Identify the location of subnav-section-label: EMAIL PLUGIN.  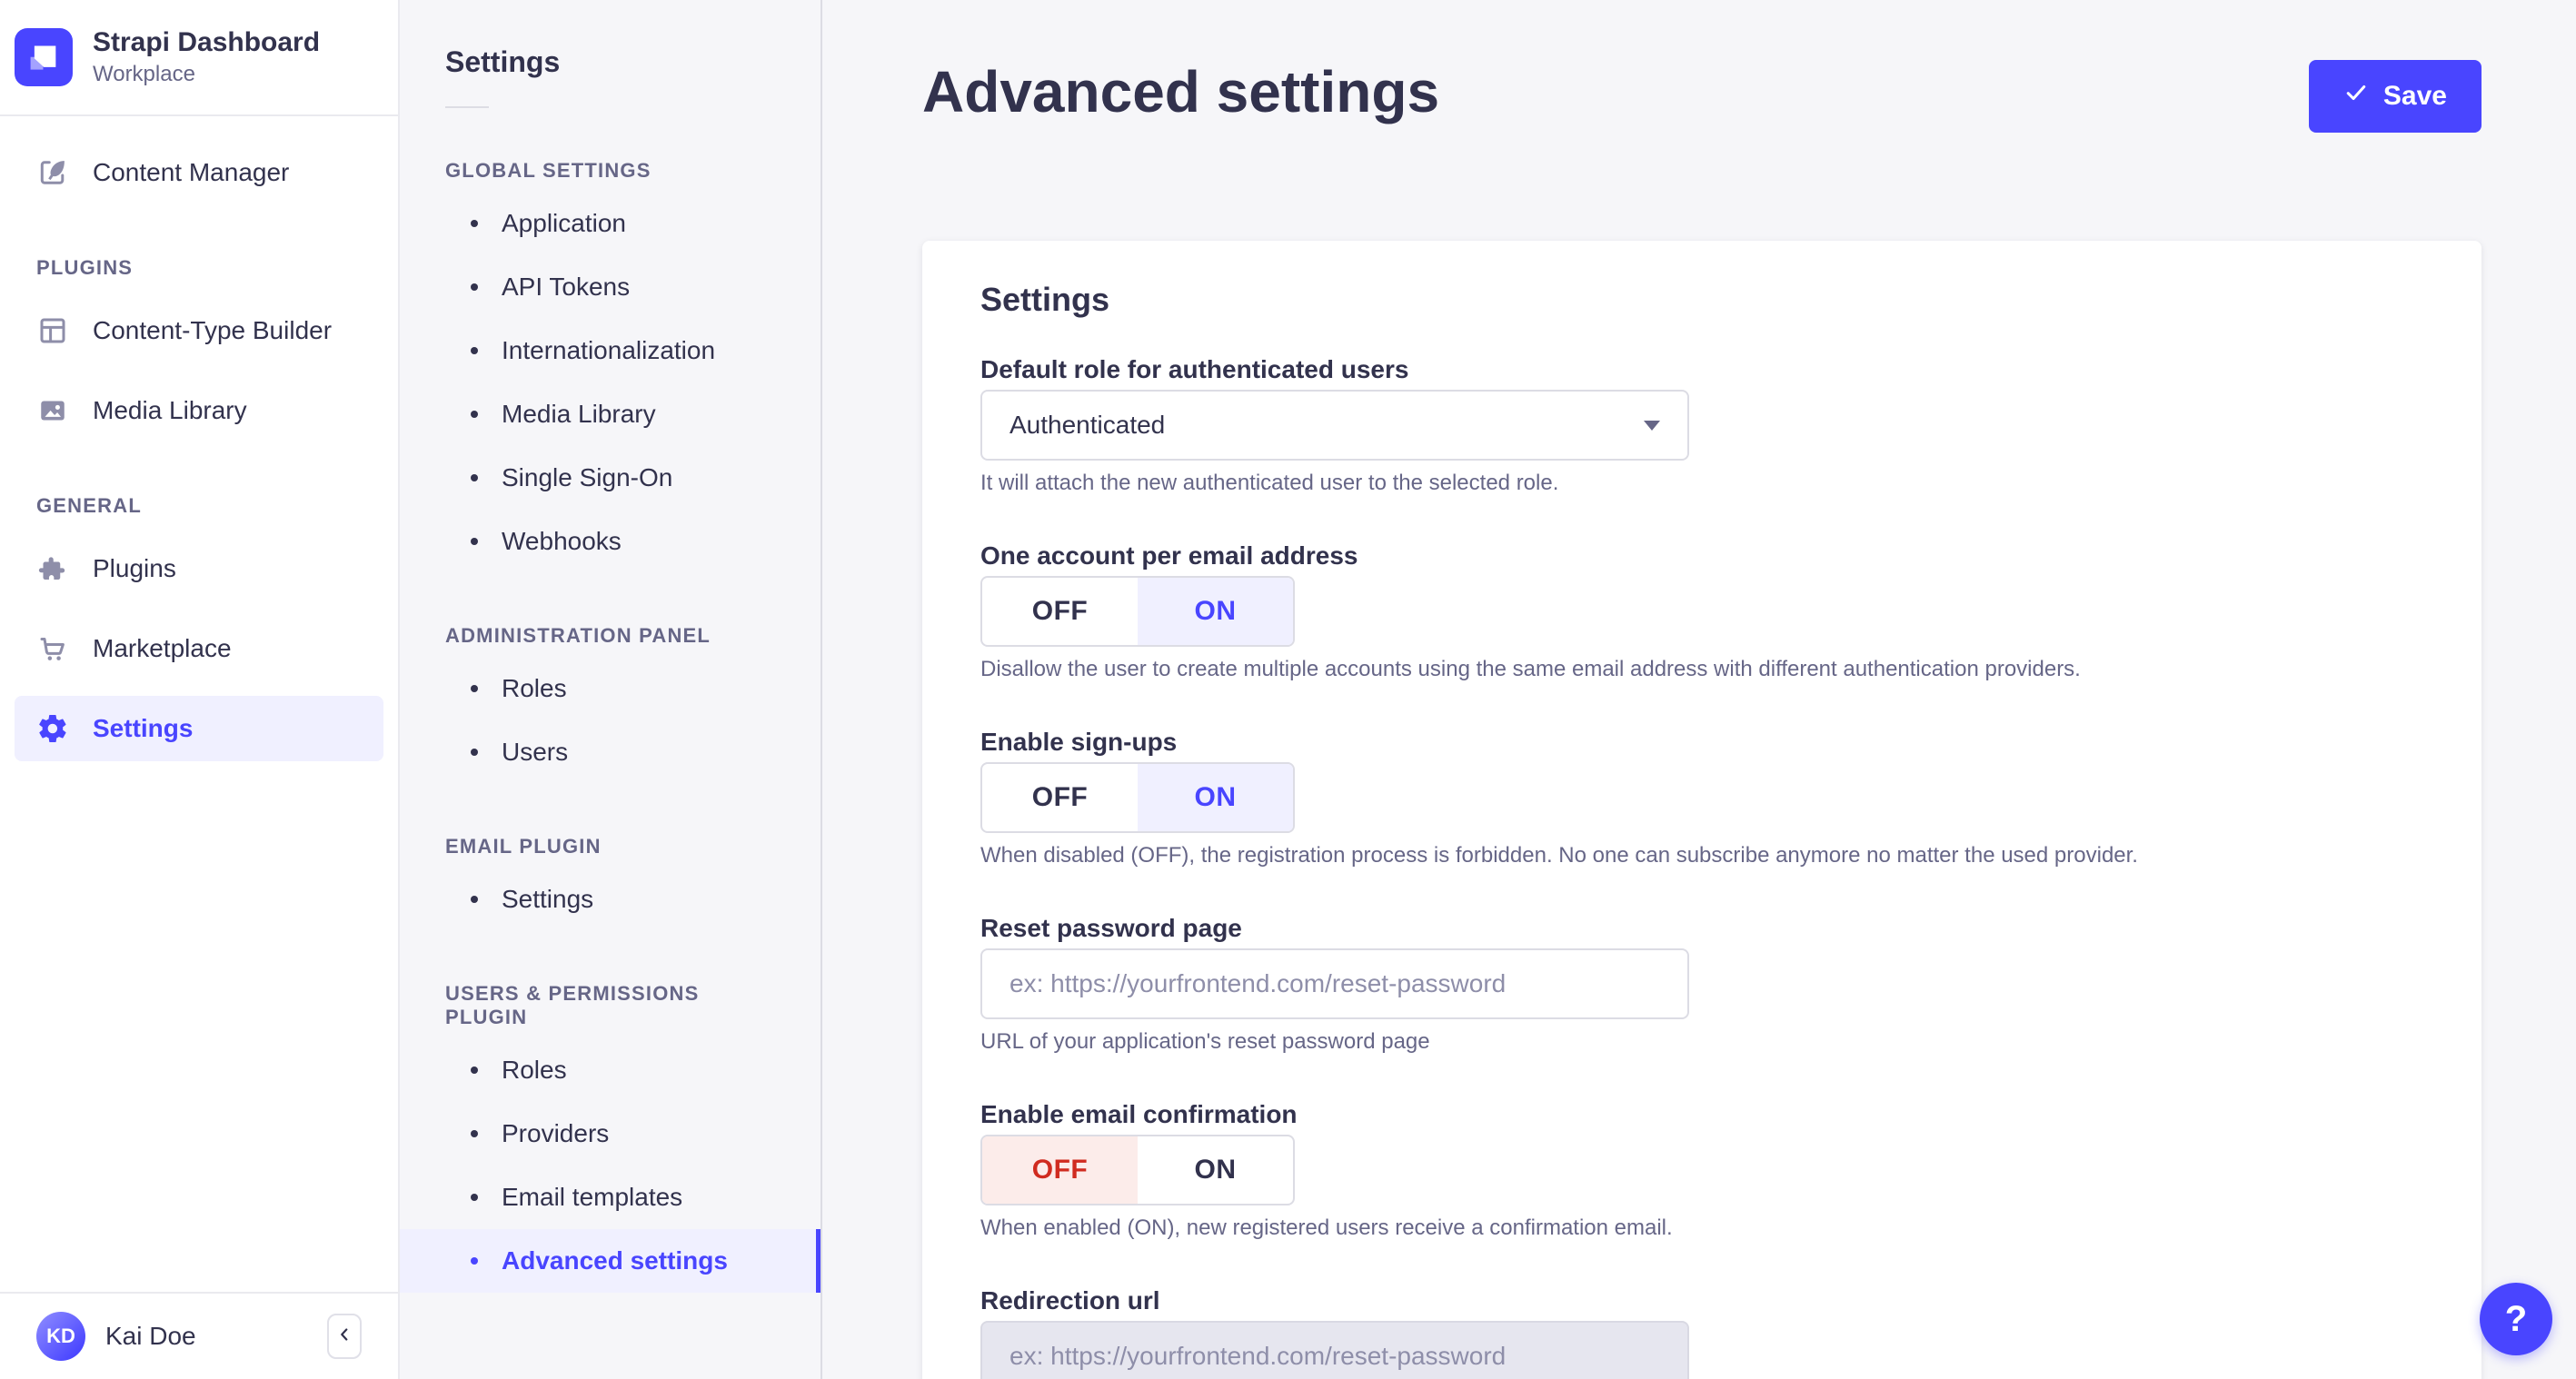
(523, 846).